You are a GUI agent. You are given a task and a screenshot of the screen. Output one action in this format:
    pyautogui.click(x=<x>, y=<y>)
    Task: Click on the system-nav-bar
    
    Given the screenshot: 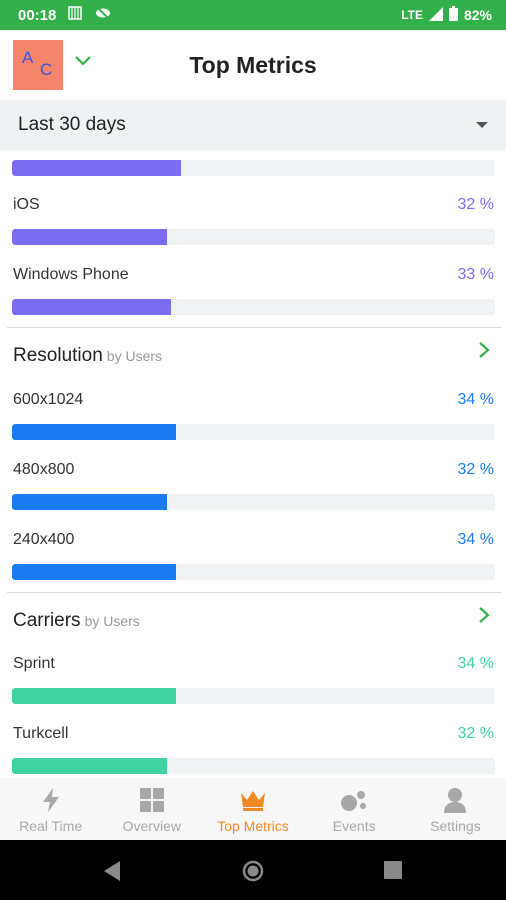 What is the action you would take?
    pyautogui.click(x=253, y=870)
    